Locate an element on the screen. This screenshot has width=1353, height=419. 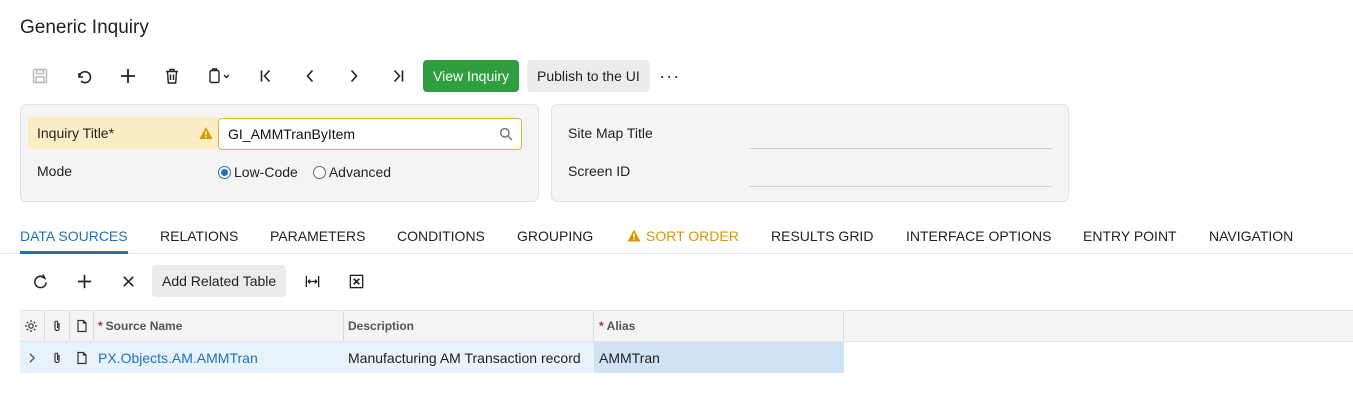
tab-interface-options: INTERFACE OPTIONS is located at coordinates (978, 236).